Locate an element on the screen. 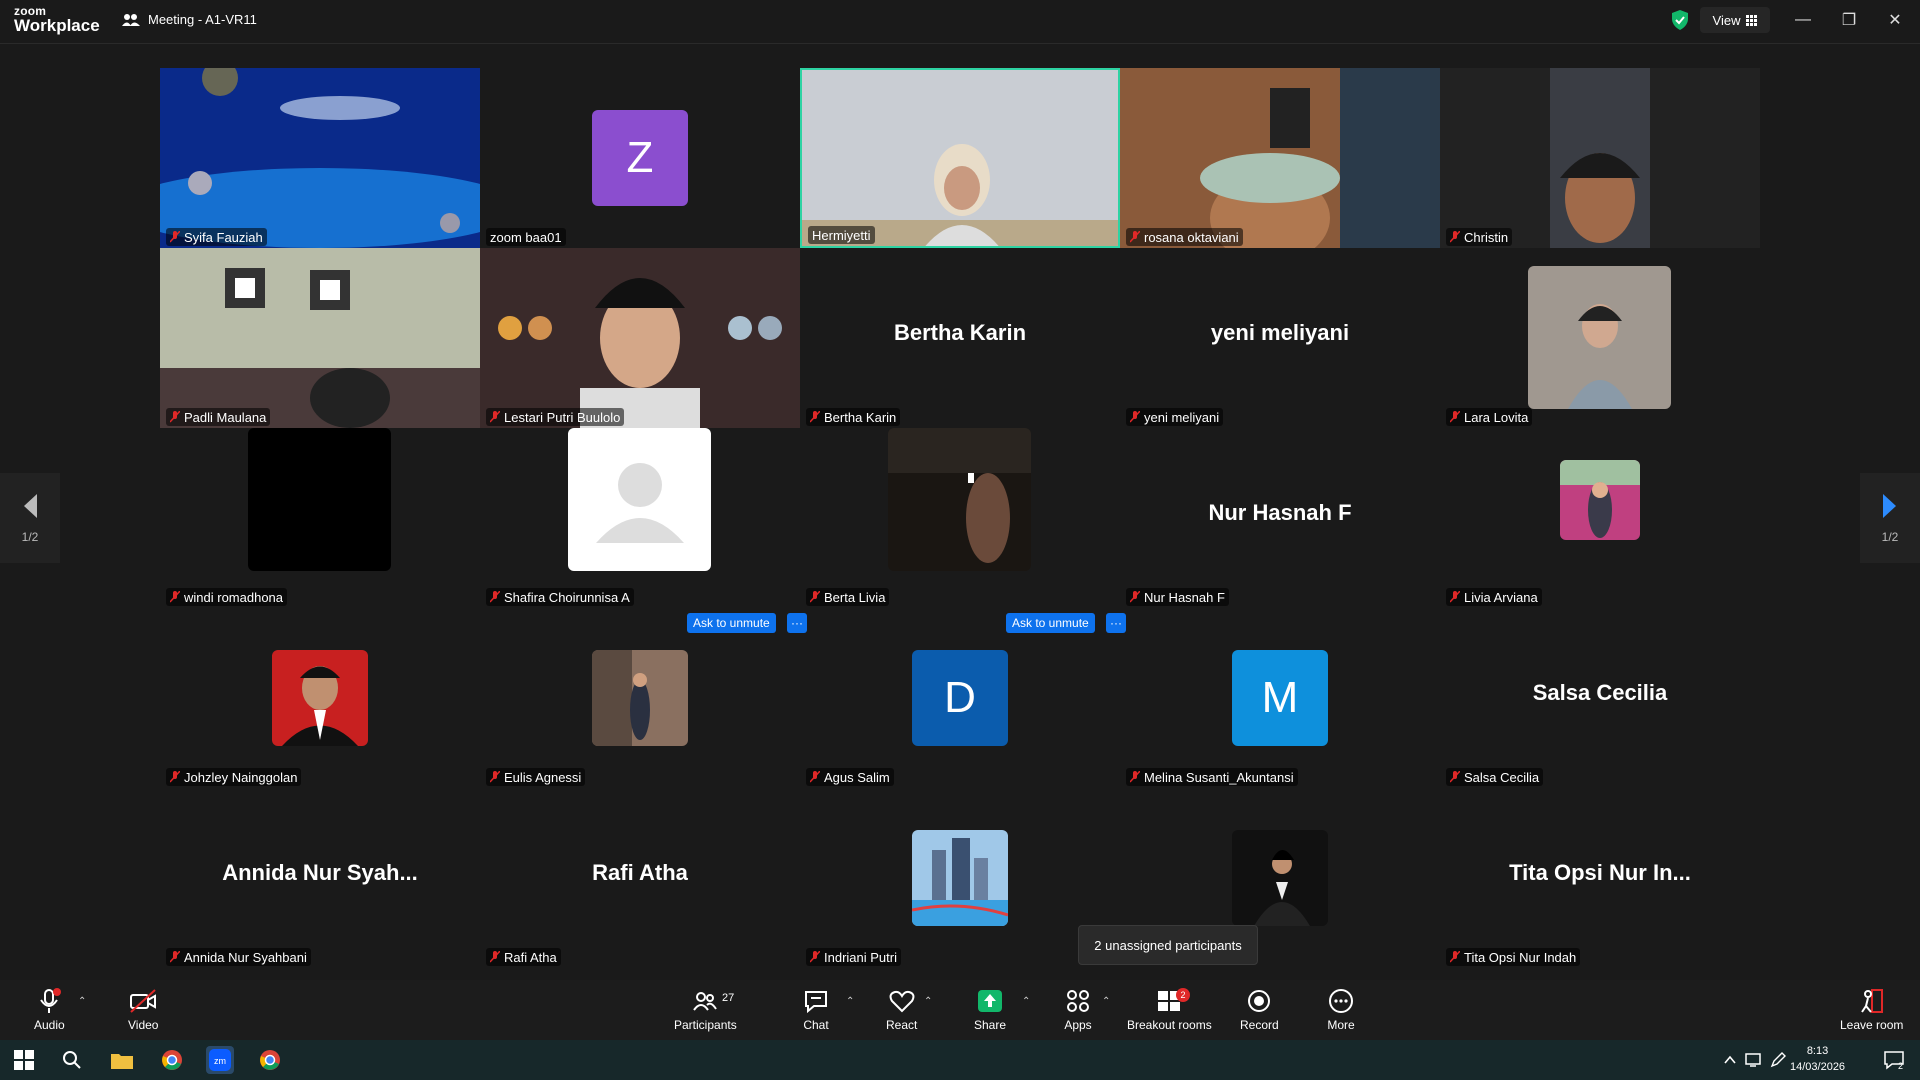 Image resolution: width=1920 pixels, height=1080 pixels. share-button: Share is located at coordinates (990, 1010).